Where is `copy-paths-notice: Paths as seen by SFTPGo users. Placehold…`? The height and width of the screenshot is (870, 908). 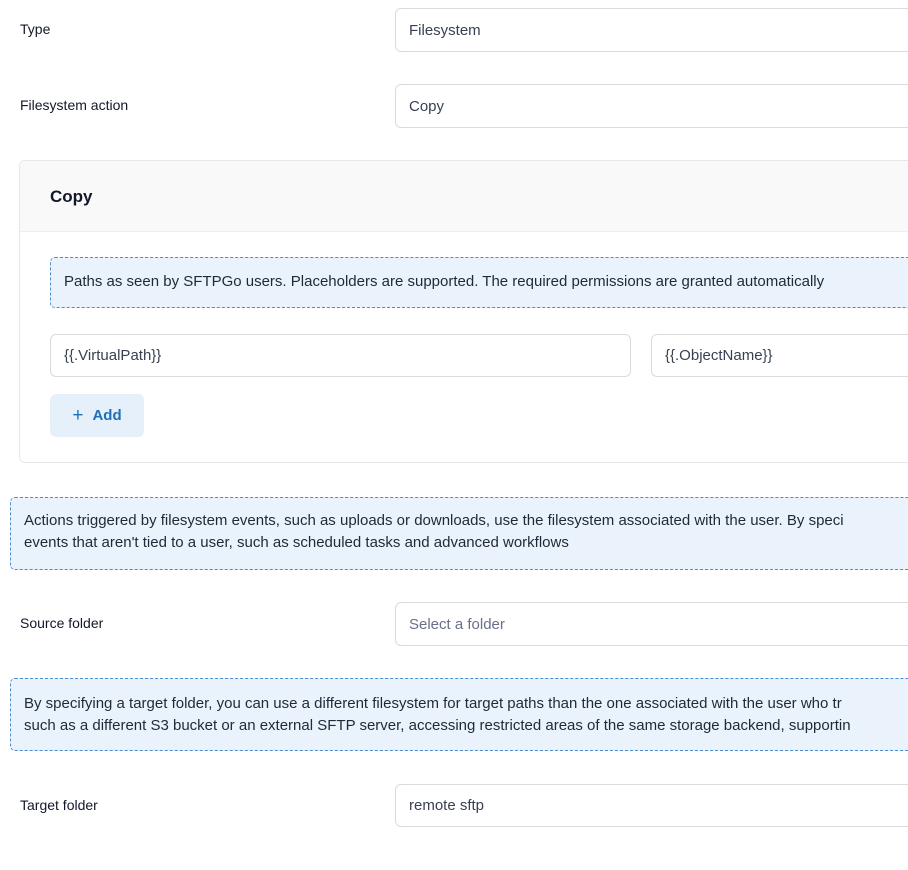
copy-paths-notice: Paths as seen by SFTPGo users. Placehold… is located at coordinates (479, 282).